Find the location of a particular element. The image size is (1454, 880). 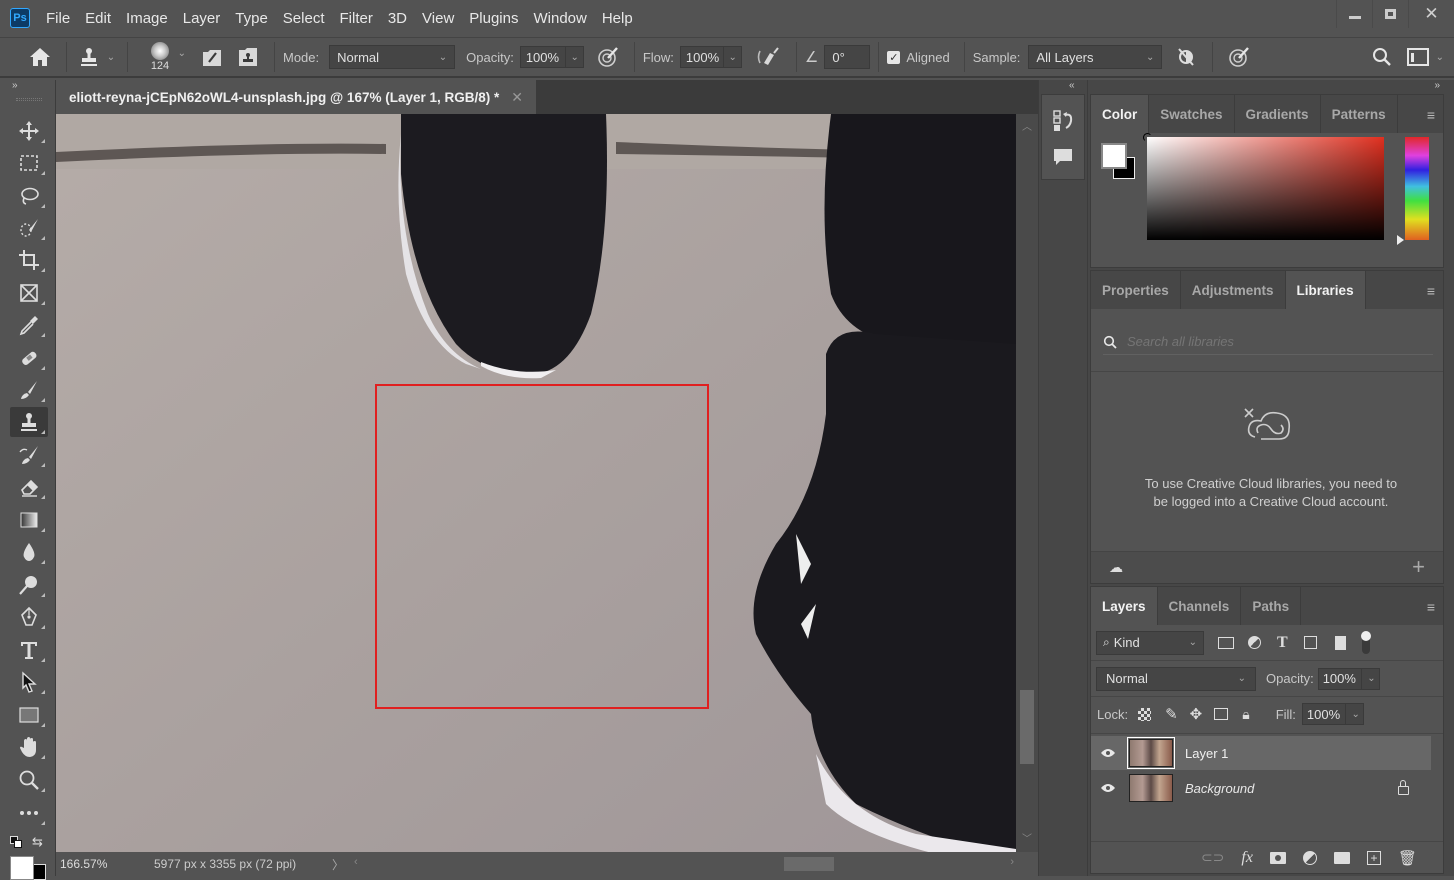

tool-brush is located at coordinates (29, 390).